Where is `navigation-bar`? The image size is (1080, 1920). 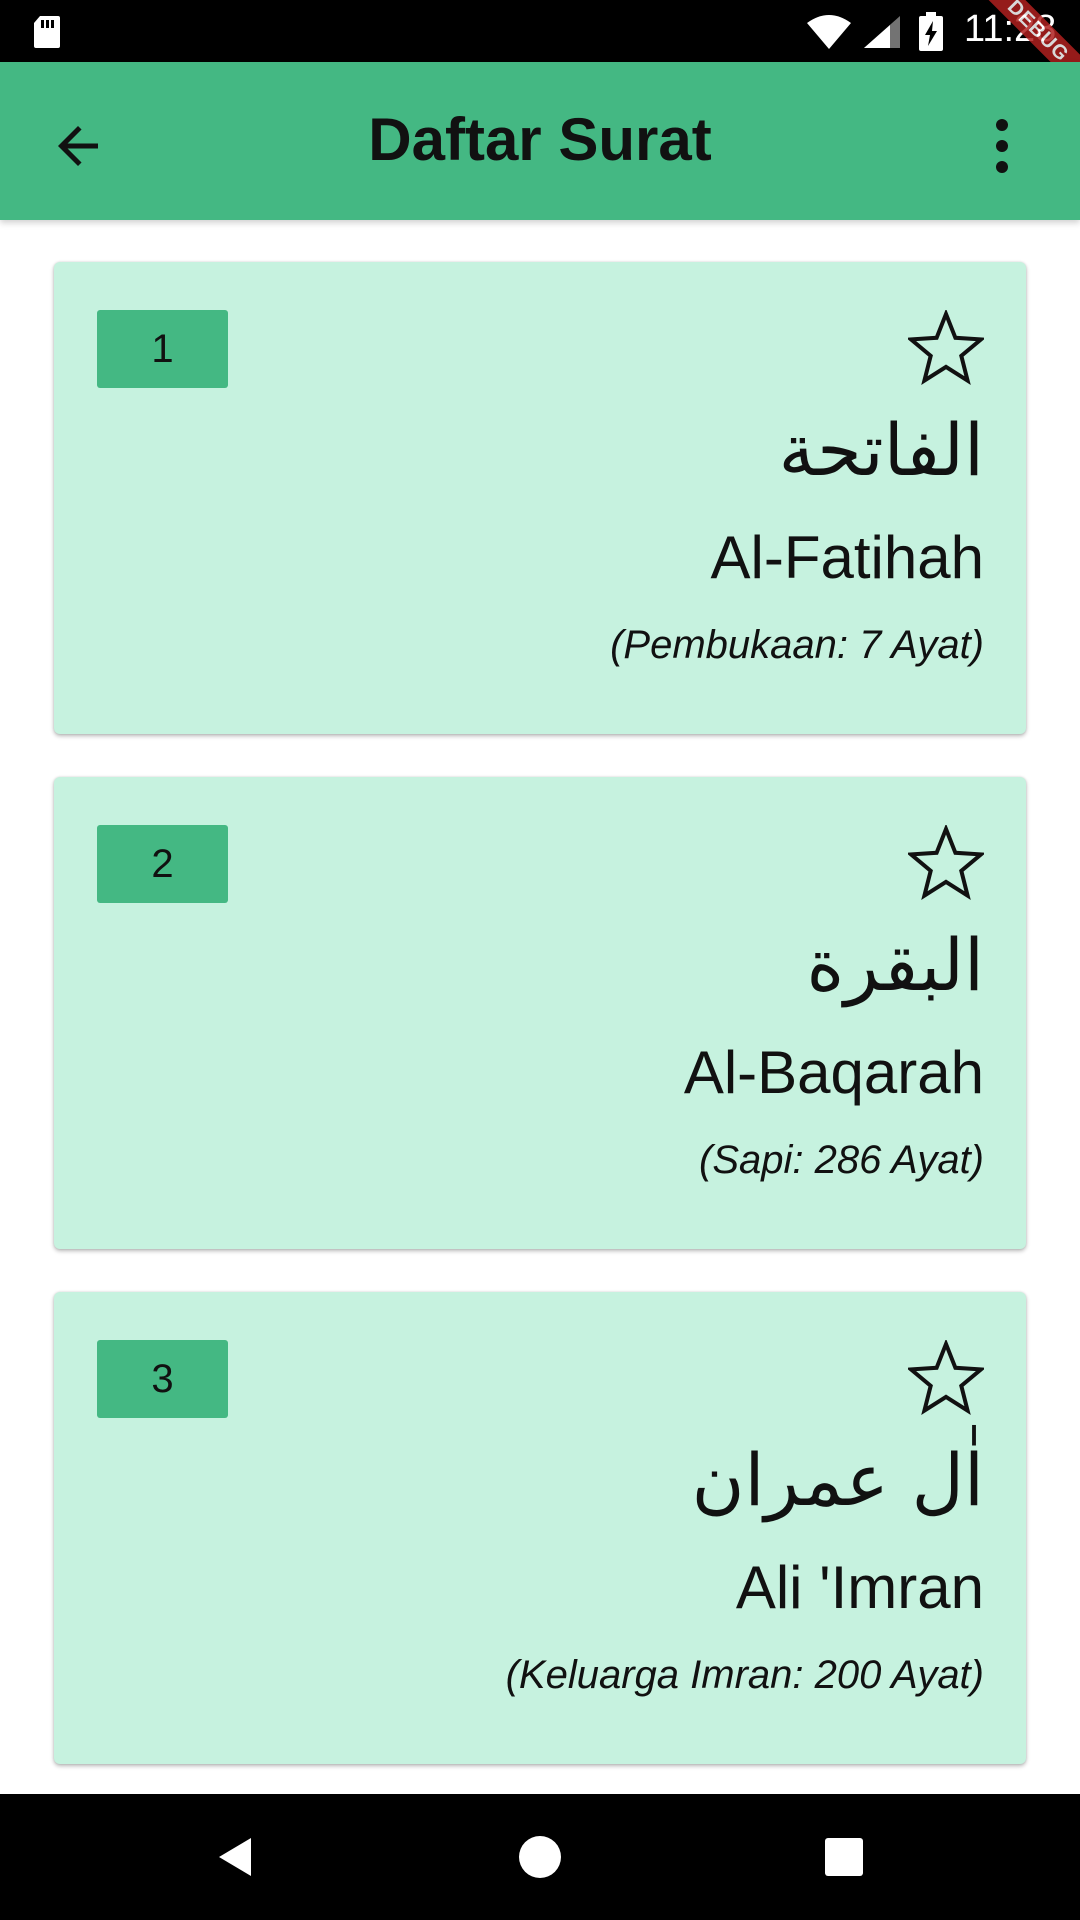
navigation-bar is located at coordinates (540, 1857).